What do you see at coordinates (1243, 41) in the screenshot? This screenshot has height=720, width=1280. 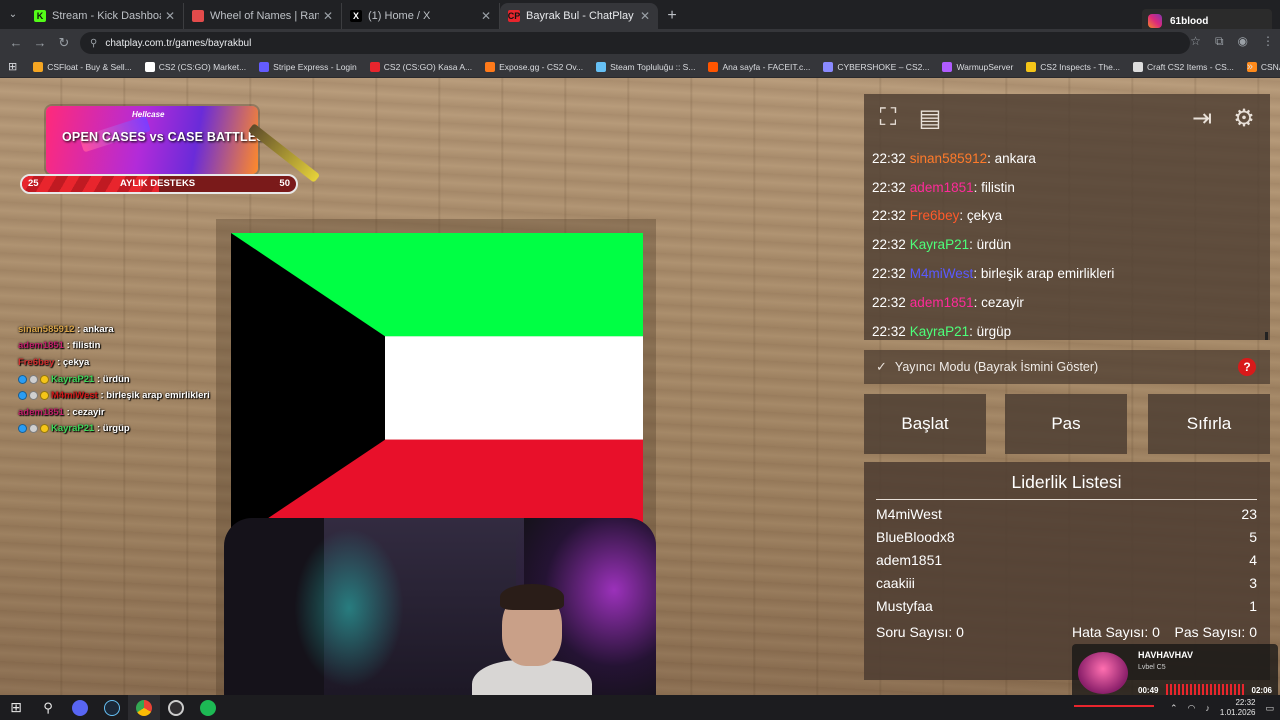 I see `profile-icon: ◉` at bounding box center [1243, 41].